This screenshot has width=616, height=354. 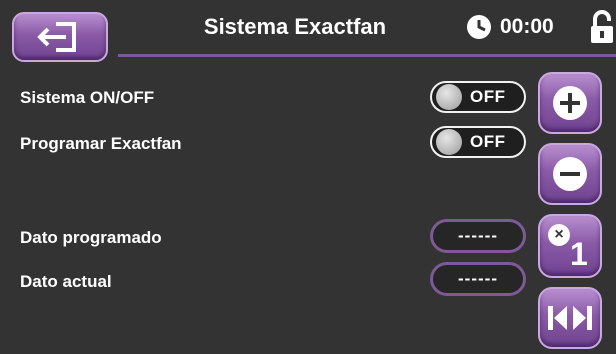 I want to click on multiplier-value: 1, so click(x=579, y=254).